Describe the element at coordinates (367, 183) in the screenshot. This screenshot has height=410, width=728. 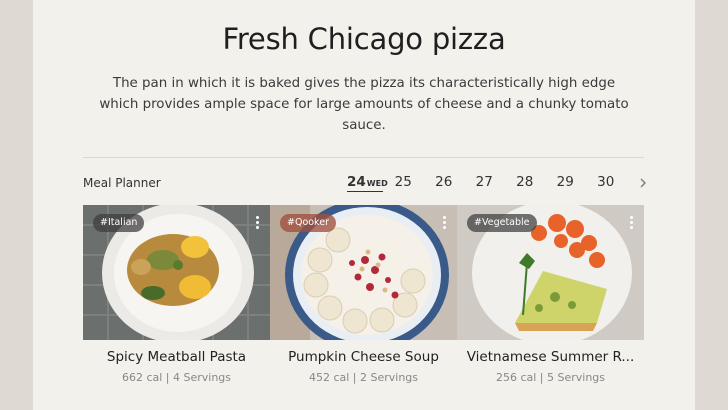
I see `date-24: 24WED` at that location.